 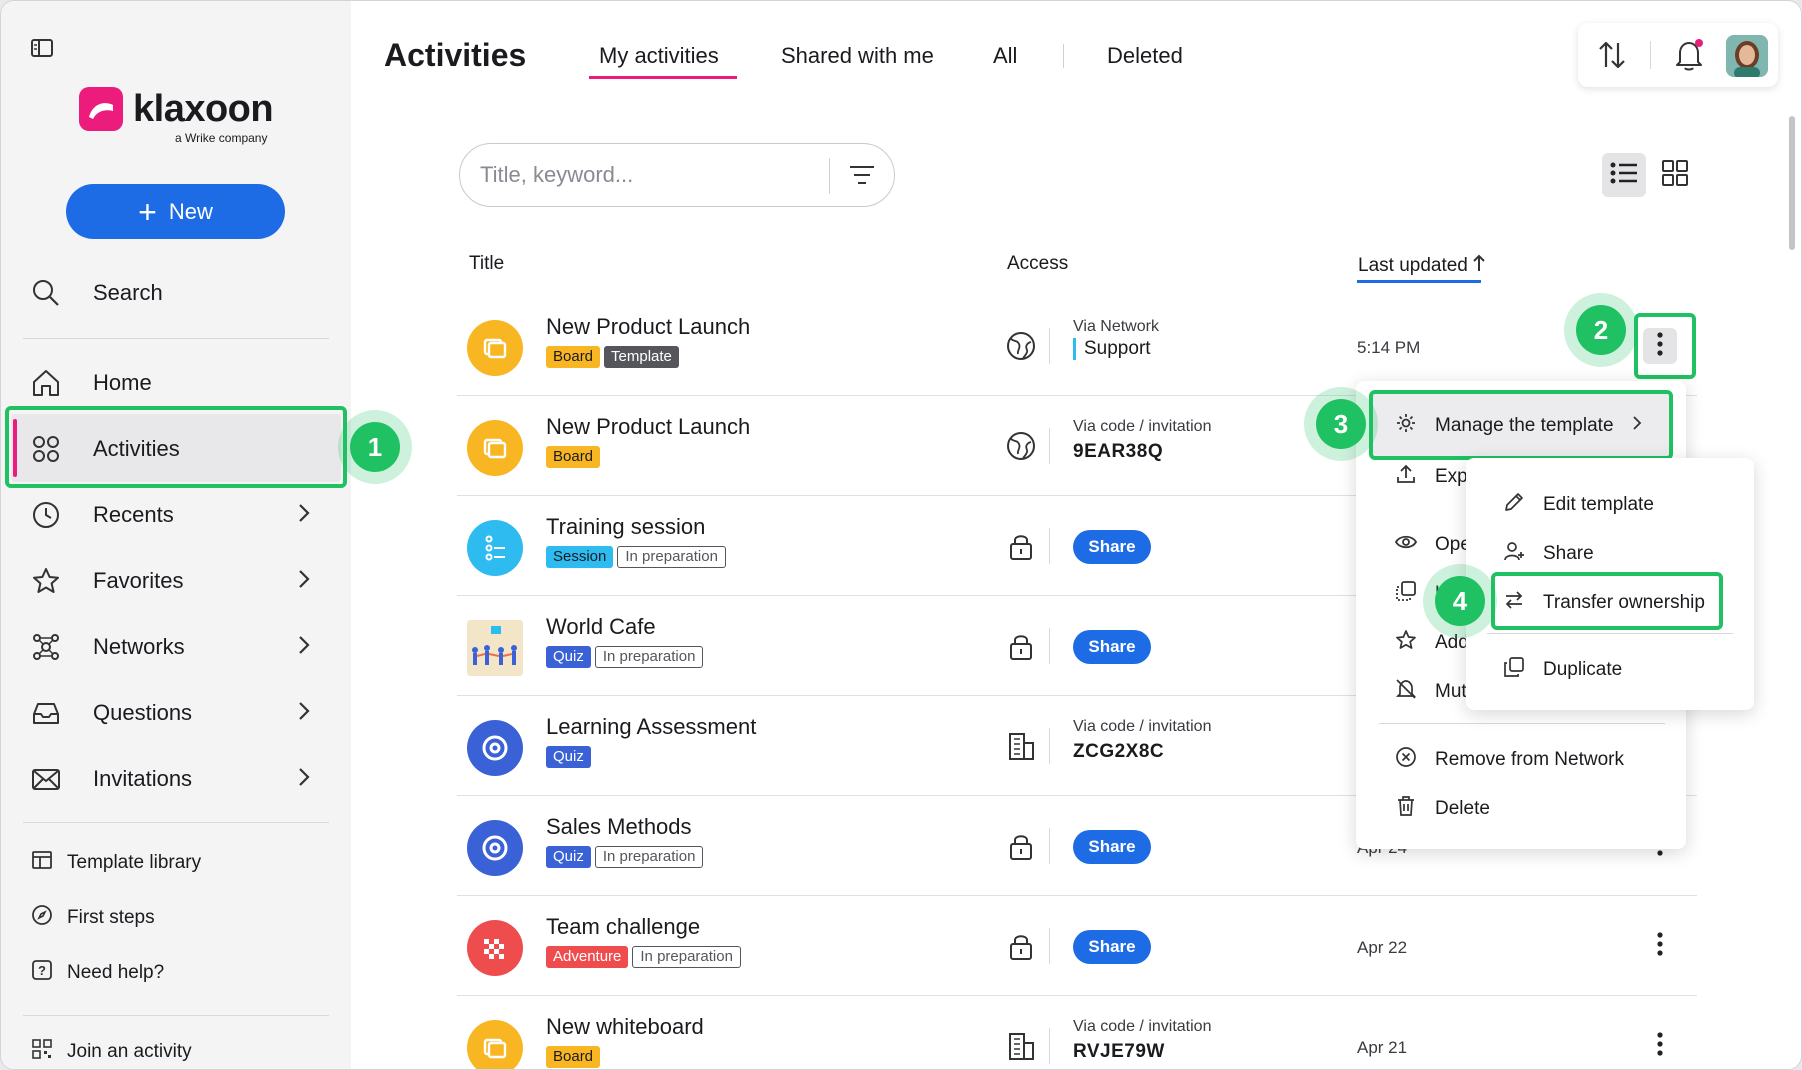 What do you see at coordinates (625, 527) in the screenshot?
I see `activity-title: Training session` at bounding box center [625, 527].